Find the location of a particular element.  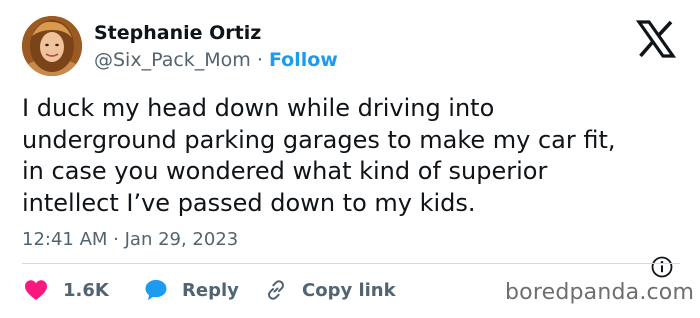

avatar-image is located at coordinates (52, 46).